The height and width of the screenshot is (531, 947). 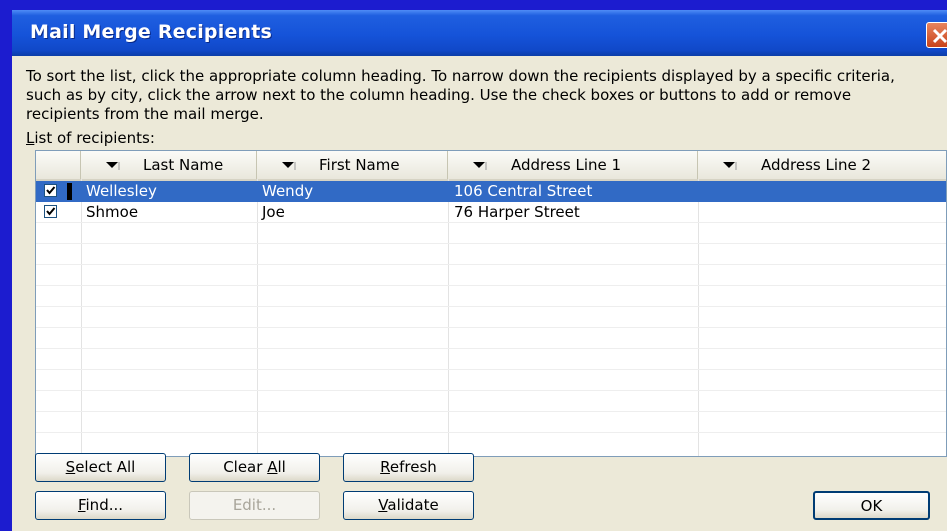 What do you see at coordinates (871, 505) in the screenshot?
I see `ok-button: OK` at bounding box center [871, 505].